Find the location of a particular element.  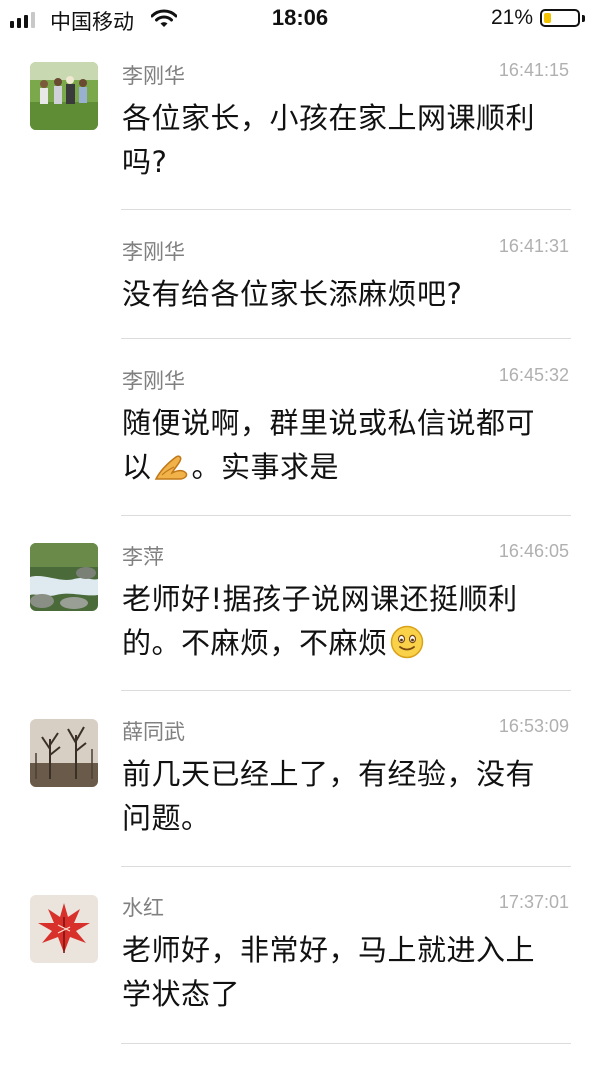

message-text: 老师好!据孩子说网课还挺顺利的。不麻烦，不麻烦 is located at coordinates (338, 624).